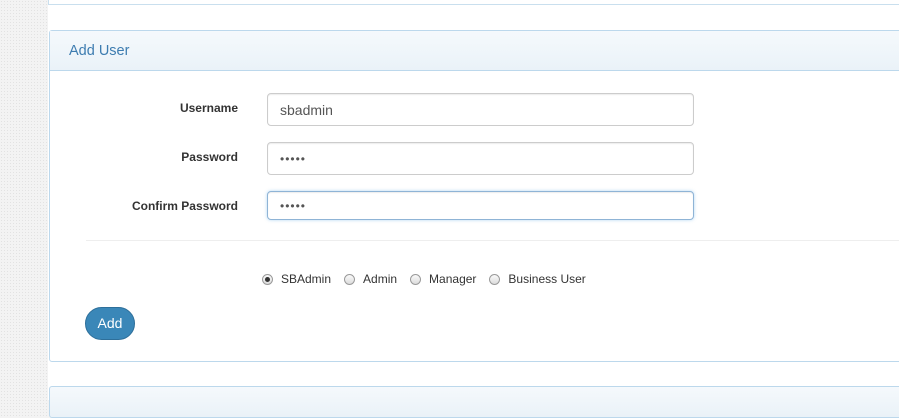 The width and height of the screenshot is (899, 418). I want to click on previous-panel, so click(473, 2).